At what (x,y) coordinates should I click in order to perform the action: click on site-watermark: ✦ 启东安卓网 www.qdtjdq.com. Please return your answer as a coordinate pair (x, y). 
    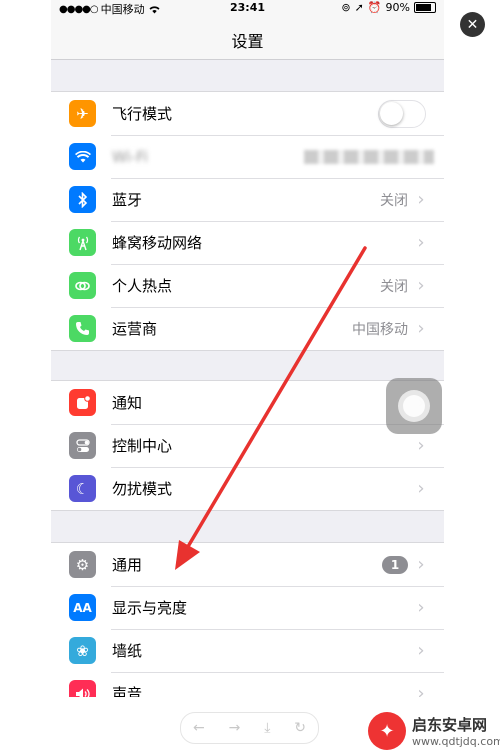
    Looking at the image, I should click on (434, 731).